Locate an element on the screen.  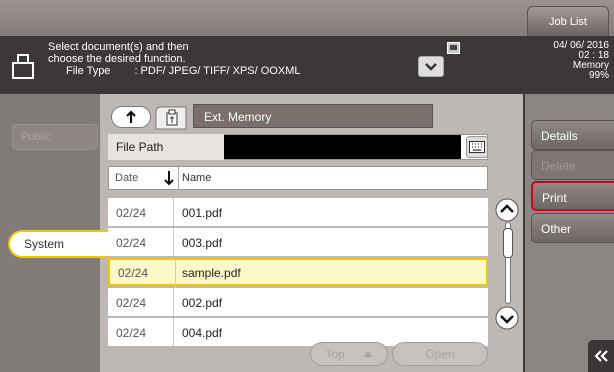
usb-memory-icon is located at coordinates (171, 117).